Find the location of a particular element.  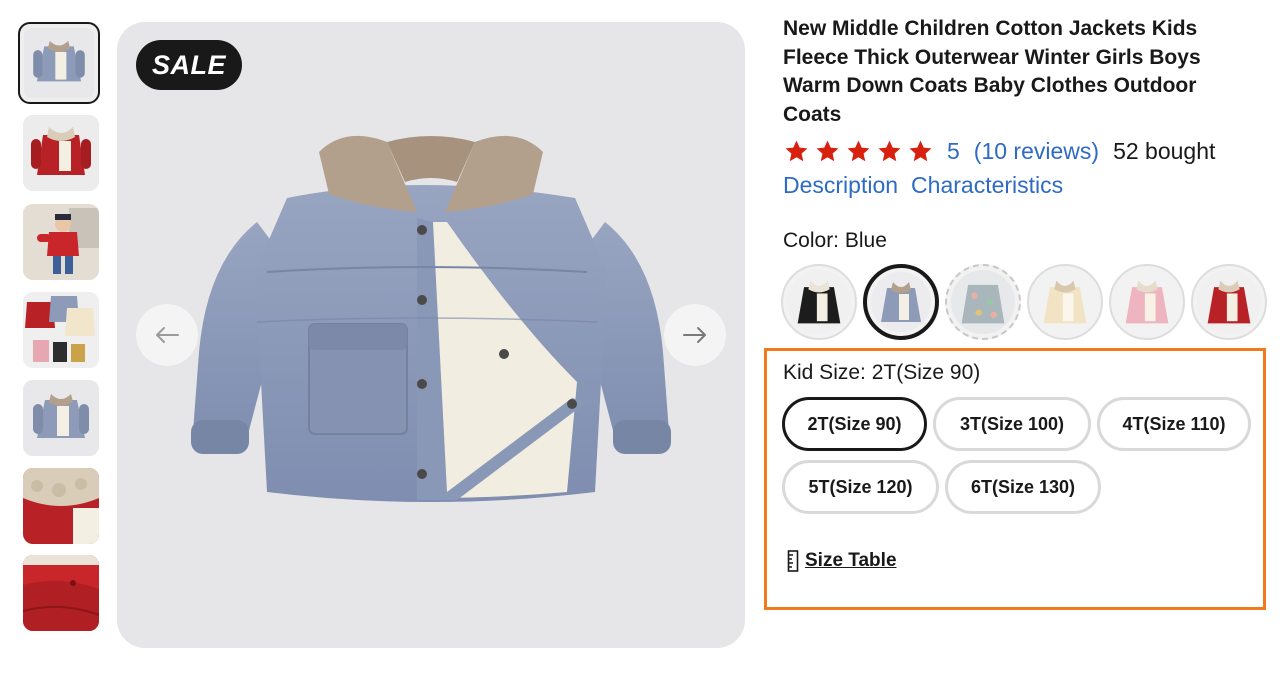

size-table-label: Size Table is located at coordinates (851, 560).